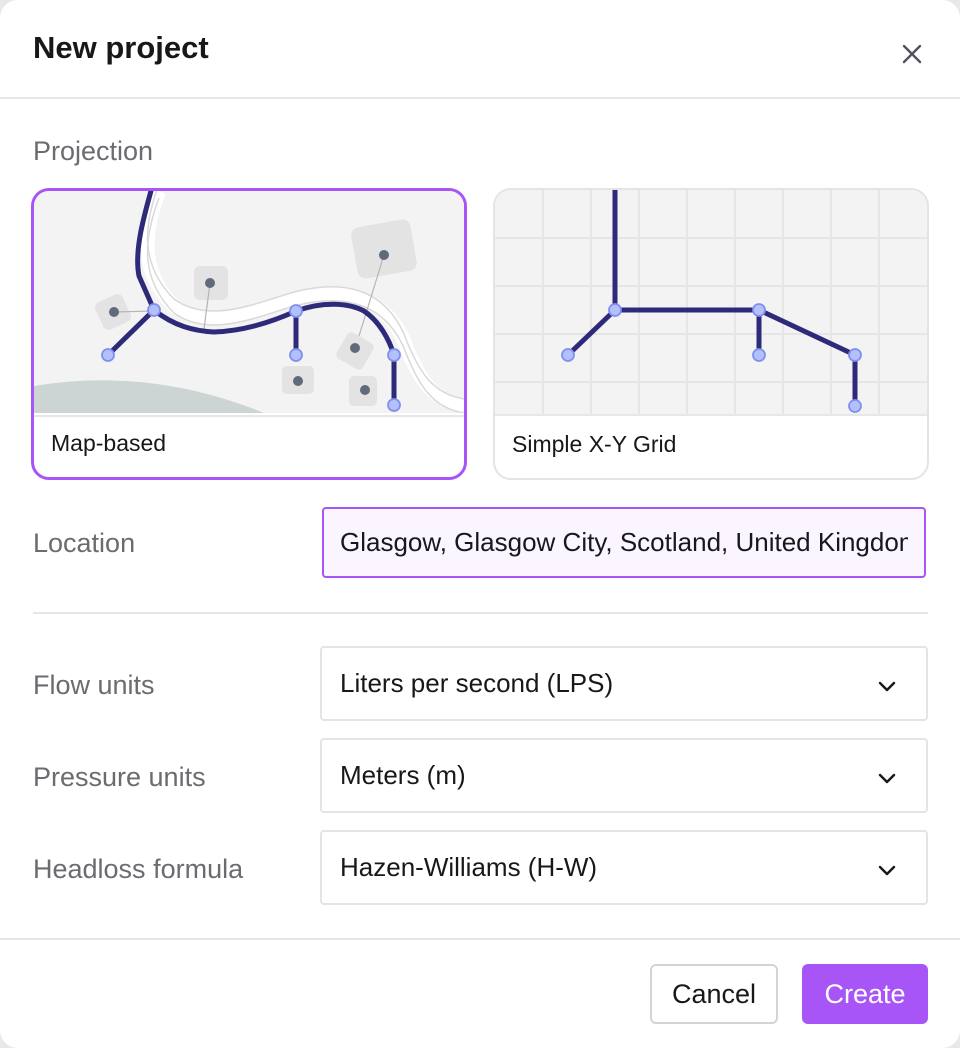  What do you see at coordinates (480, 49) in the screenshot?
I see `dialog-header: New project` at bounding box center [480, 49].